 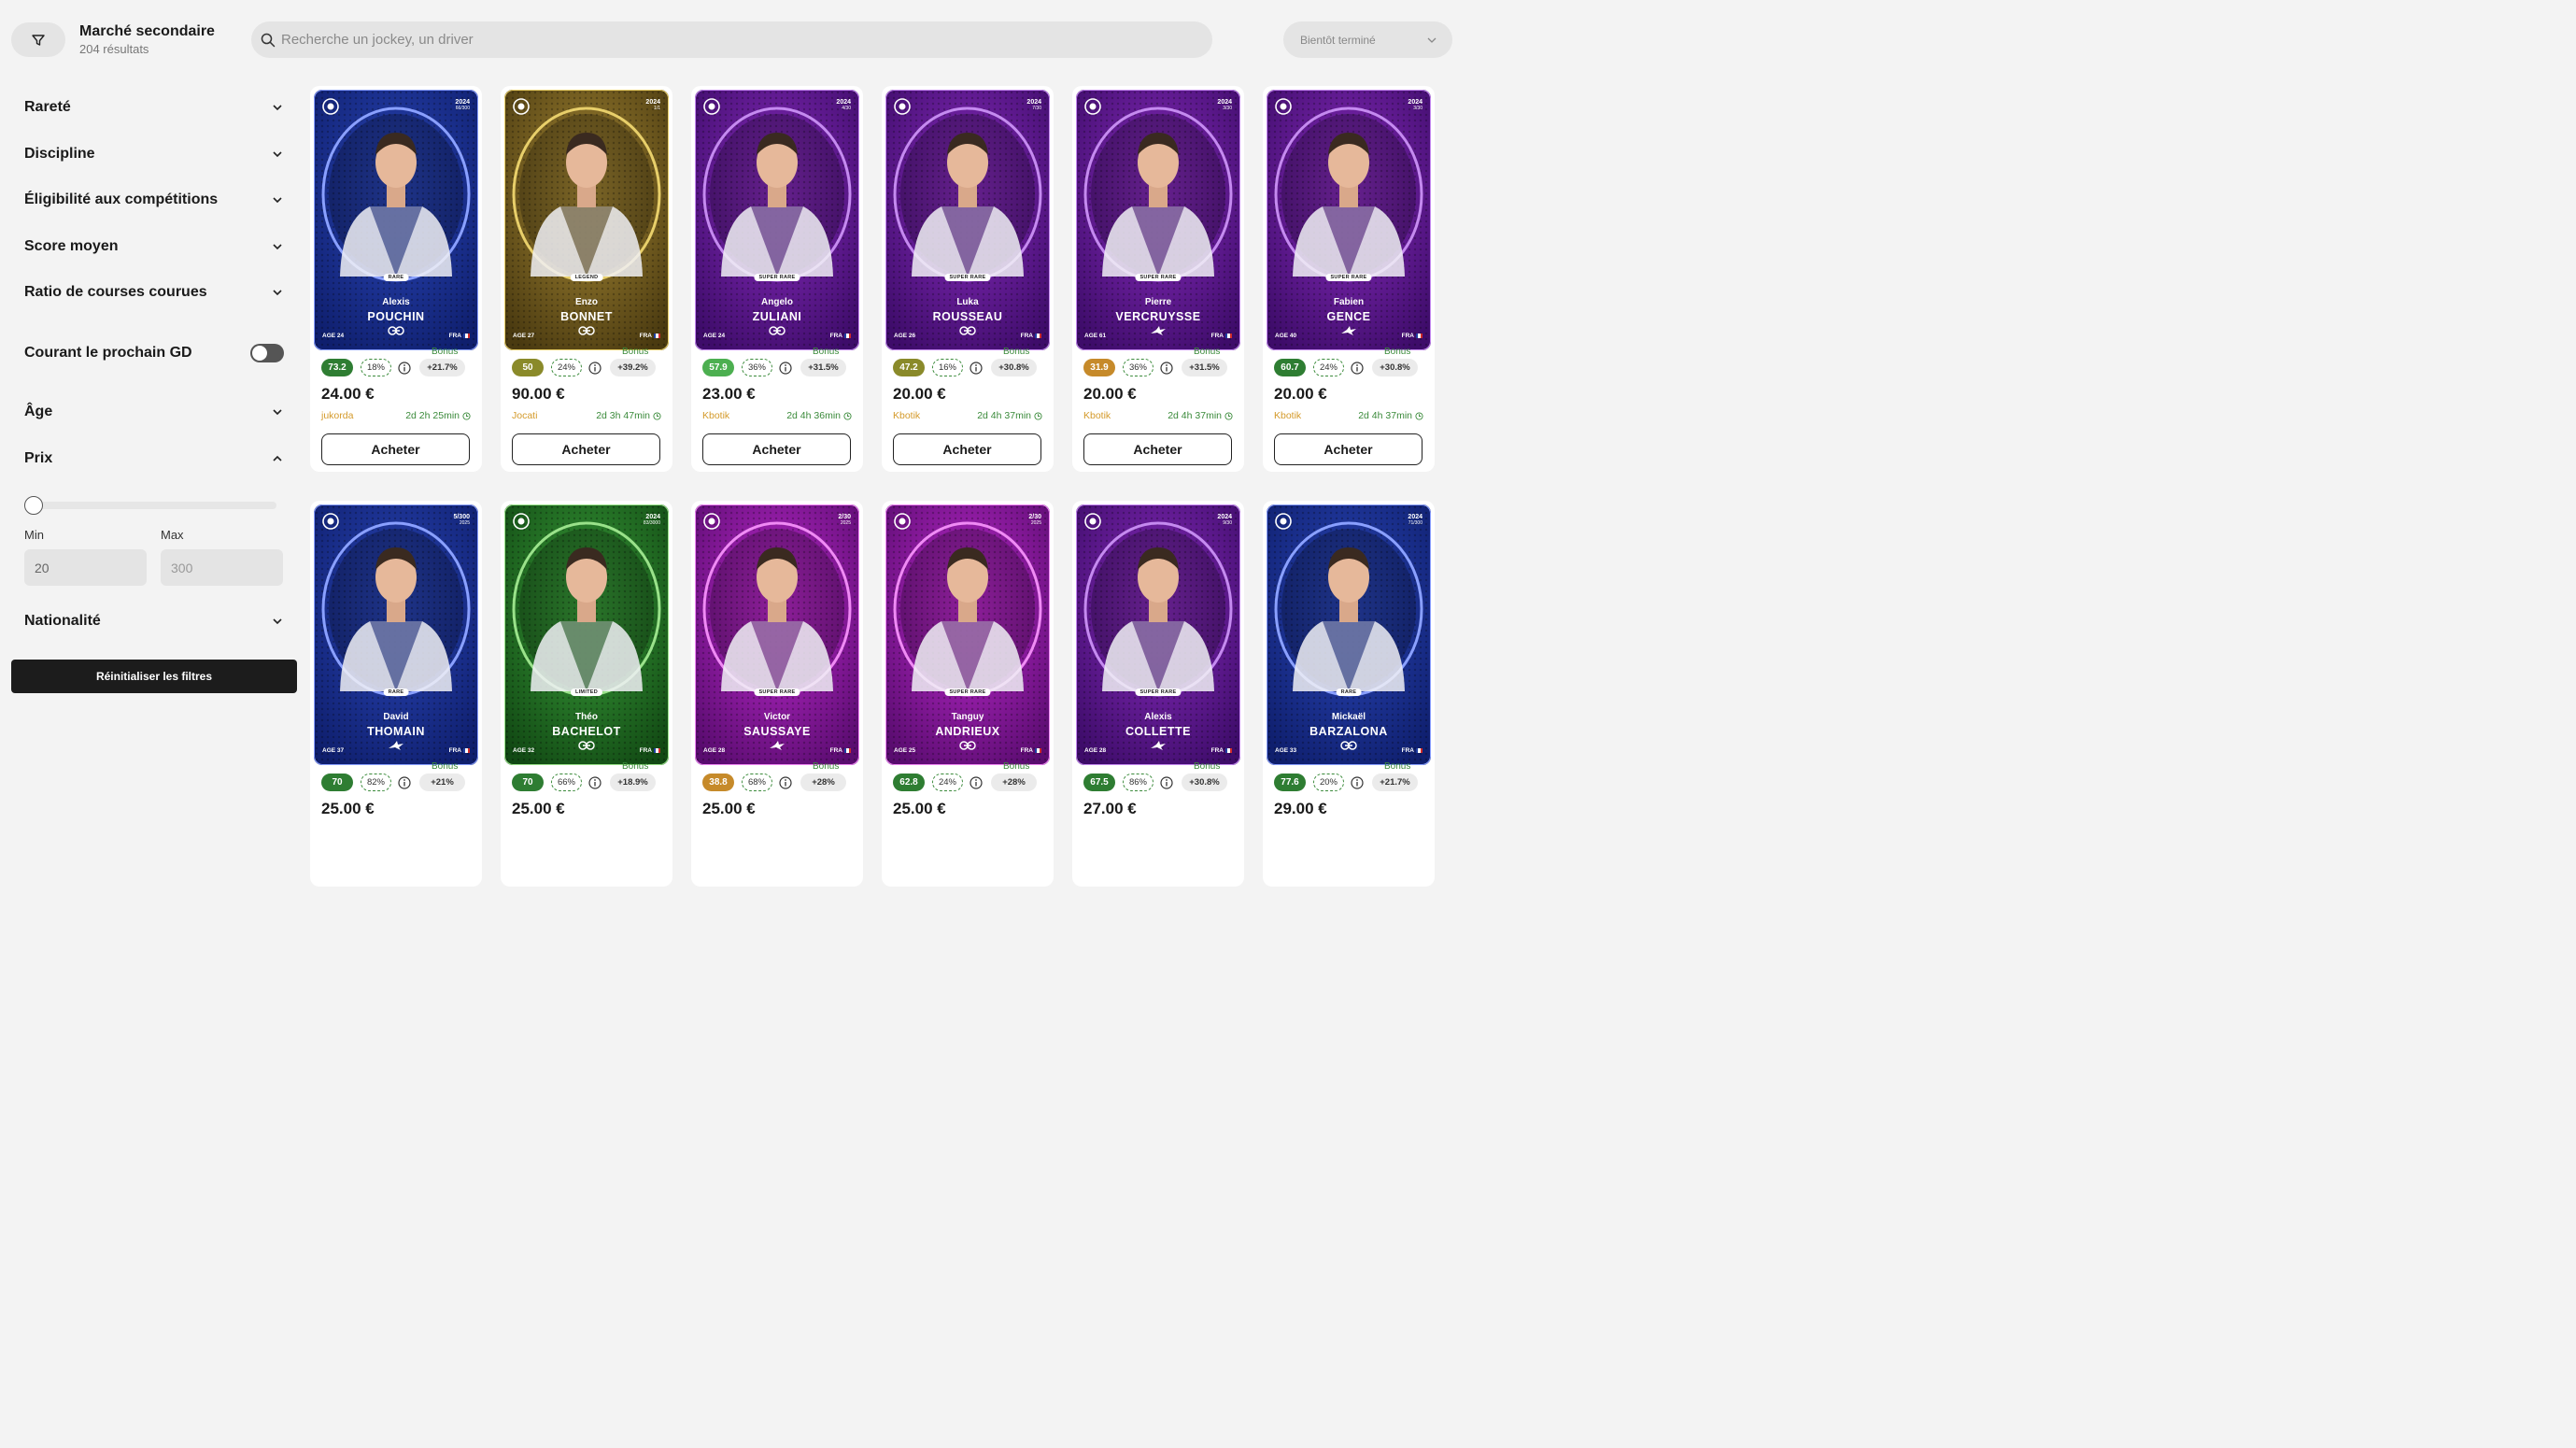 What do you see at coordinates (778, 776) in the screenshot?
I see `card-stats: 38.8 68% Bonus +28%` at bounding box center [778, 776].